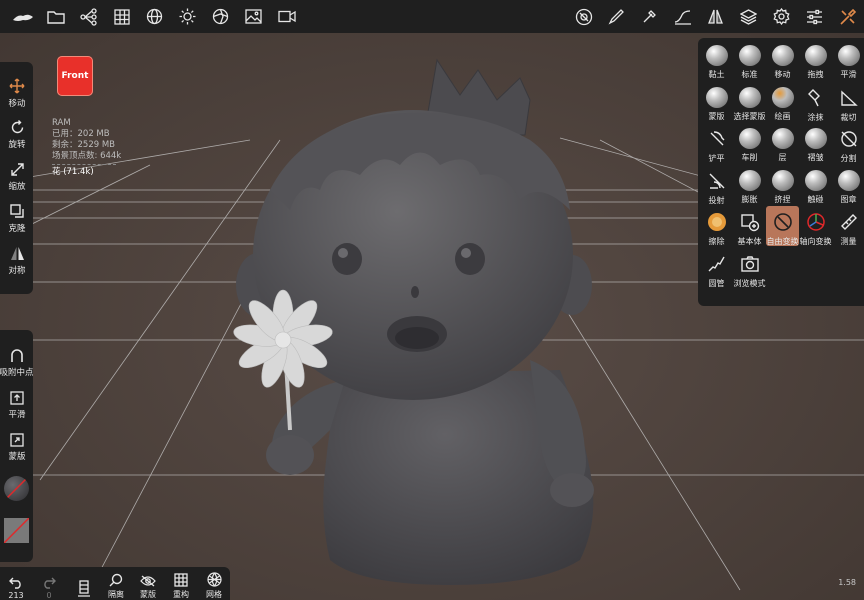 The width and height of the screenshot is (864, 600). What do you see at coordinates (716, 200) in the screenshot?
I see `tool-label: 投射` at bounding box center [716, 200].